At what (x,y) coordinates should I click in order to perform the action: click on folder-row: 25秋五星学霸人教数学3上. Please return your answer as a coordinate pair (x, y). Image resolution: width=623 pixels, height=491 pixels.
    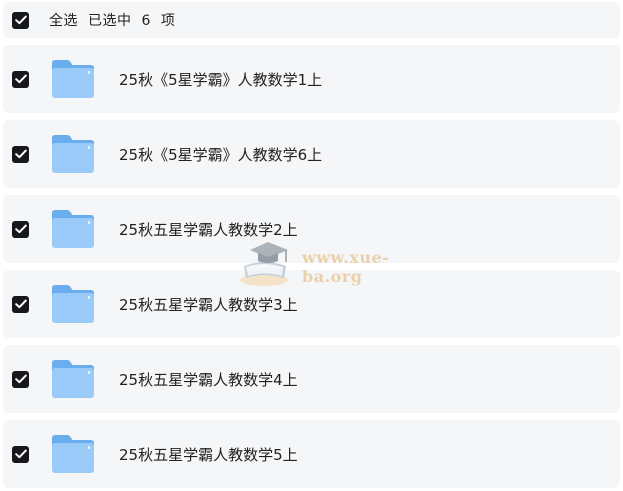
    Looking at the image, I should click on (311, 304).